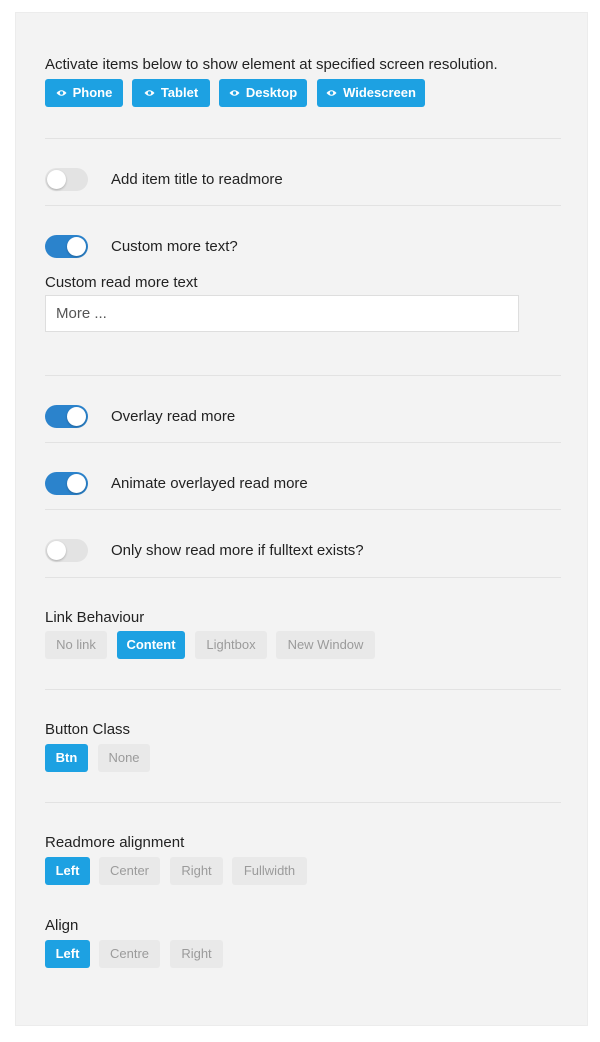  What do you see at coordinates (197, 179) in the screenshot?
I see `item-title-toggle-label: Add item title to readmore` at bounding box center [197, 179].